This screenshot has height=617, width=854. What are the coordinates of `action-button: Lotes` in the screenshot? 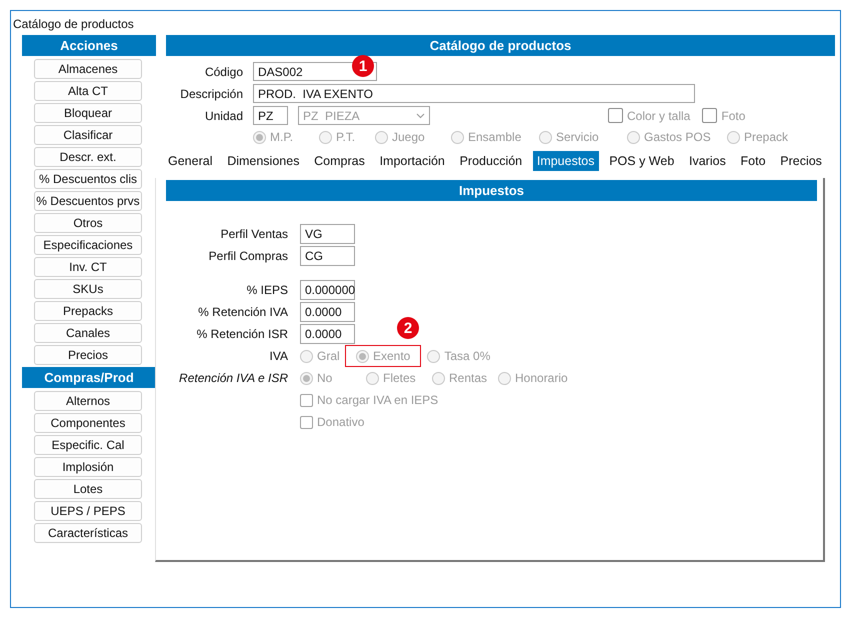 It's located at (88, 489).